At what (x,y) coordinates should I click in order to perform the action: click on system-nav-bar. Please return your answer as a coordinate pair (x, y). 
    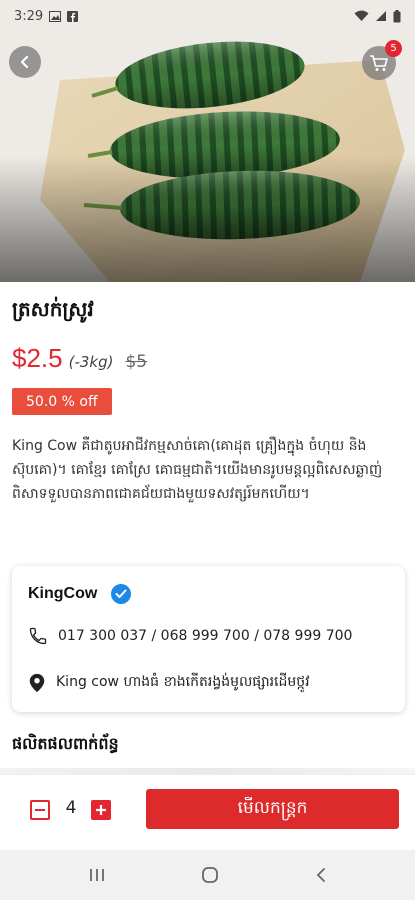
    Looking at the image, I should click on (207, 875).